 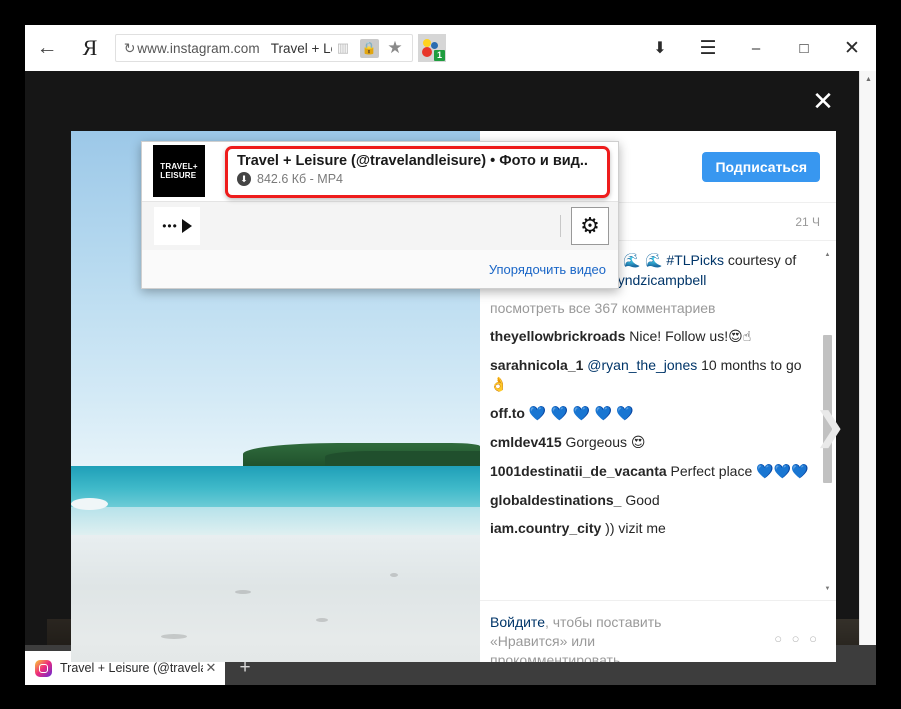 What do you see at coordinates (660, 48) in the screenshot?
I see `downloads-icon: ⬇` at bounding box center [660, 48].